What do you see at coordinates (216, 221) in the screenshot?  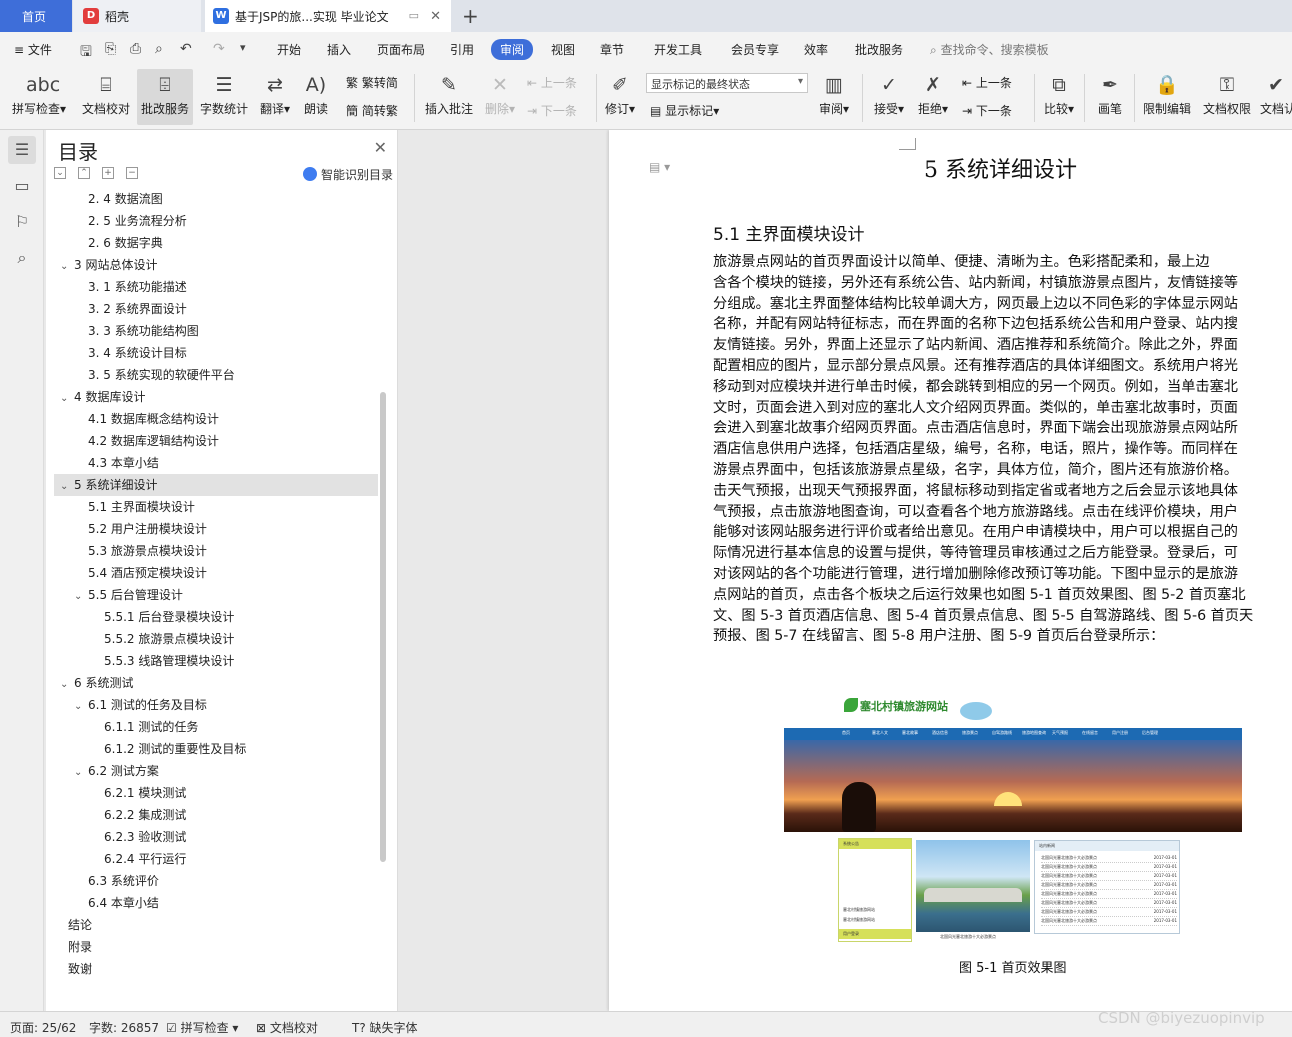 I see `toc-item: 2. 5 业务流程分析` at bounding box center [216, 221].